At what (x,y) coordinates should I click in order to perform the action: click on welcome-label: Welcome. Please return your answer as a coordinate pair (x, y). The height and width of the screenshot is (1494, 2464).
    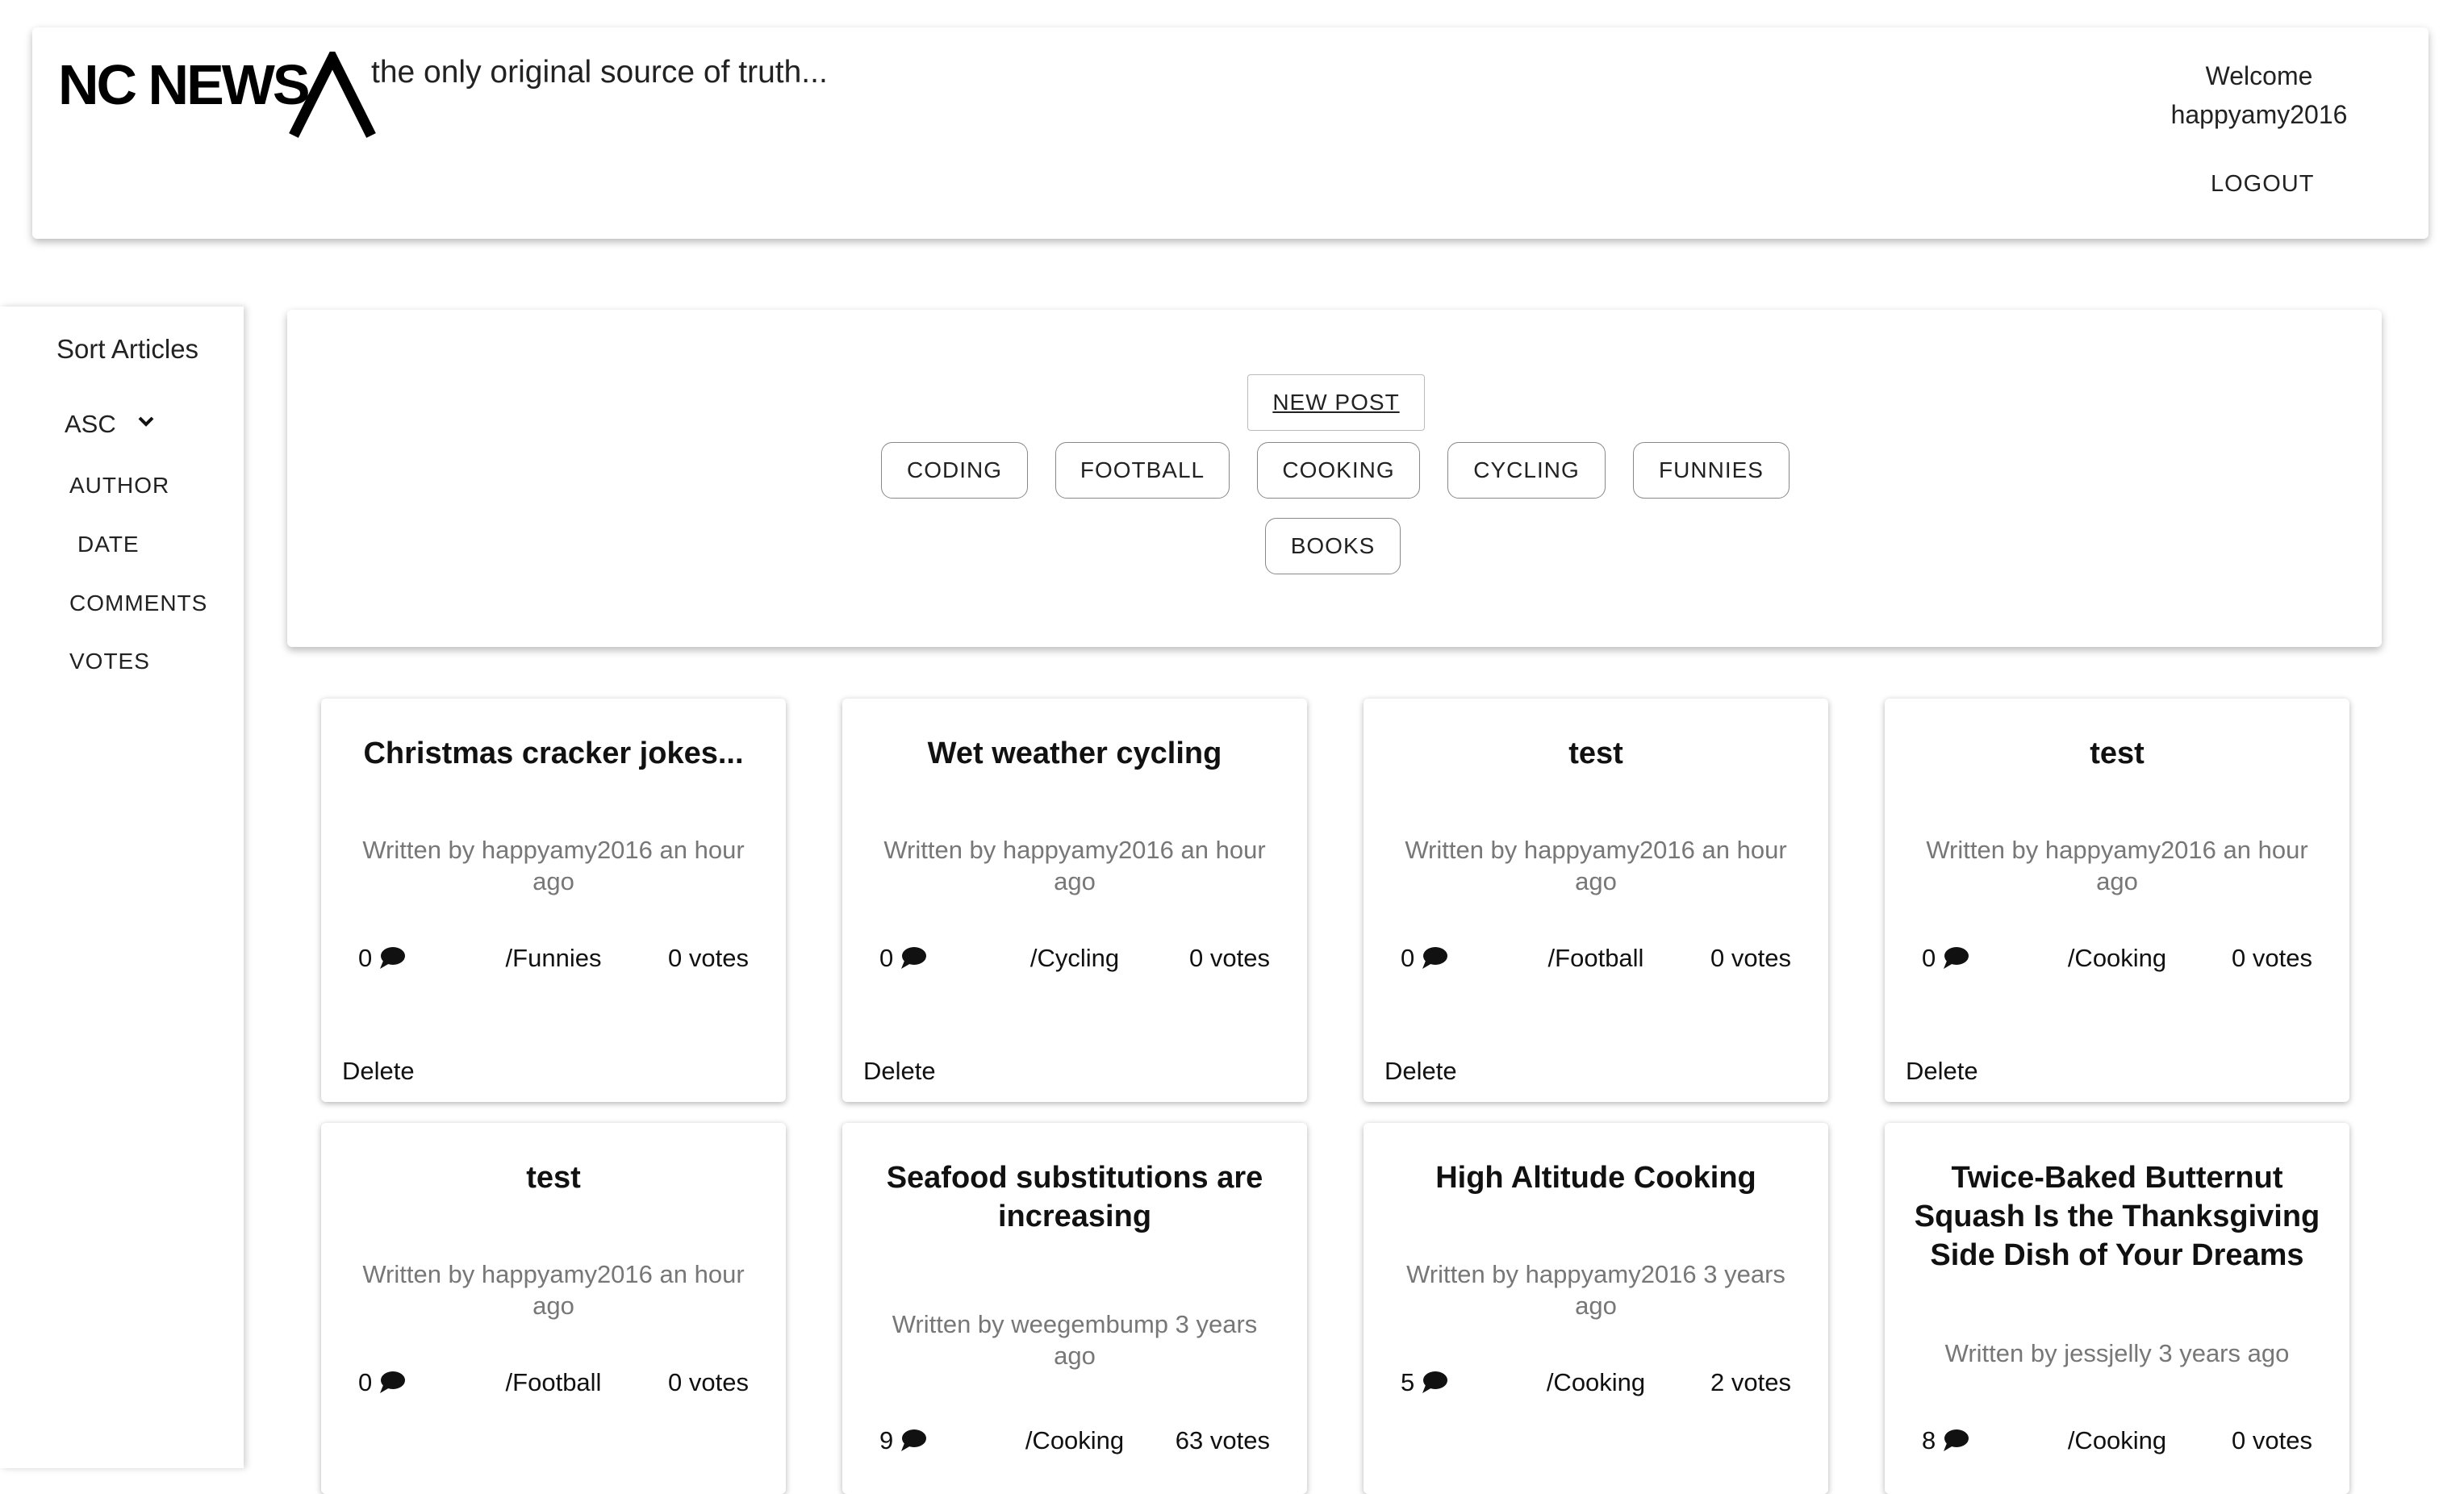
    Looking at the image, I should click on (2259, 75).